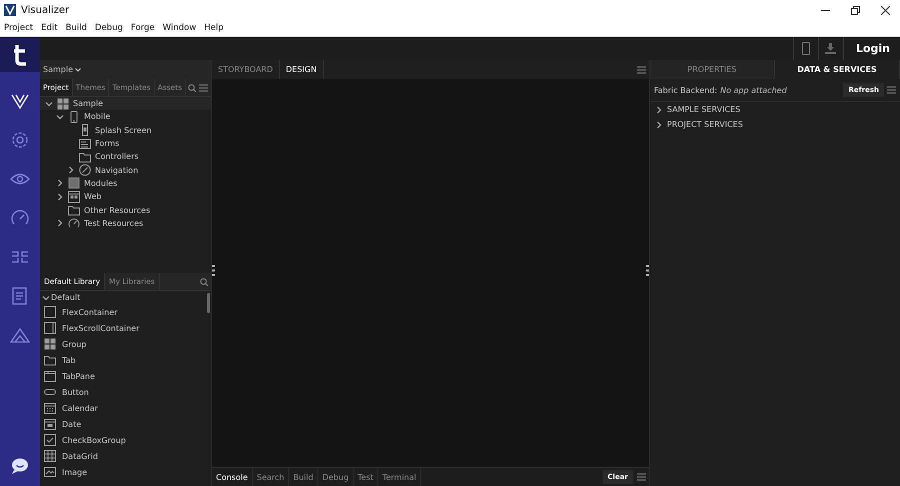 This screenshot has height=486, width=900. I want to click on compass-icon, so click(85, 170).